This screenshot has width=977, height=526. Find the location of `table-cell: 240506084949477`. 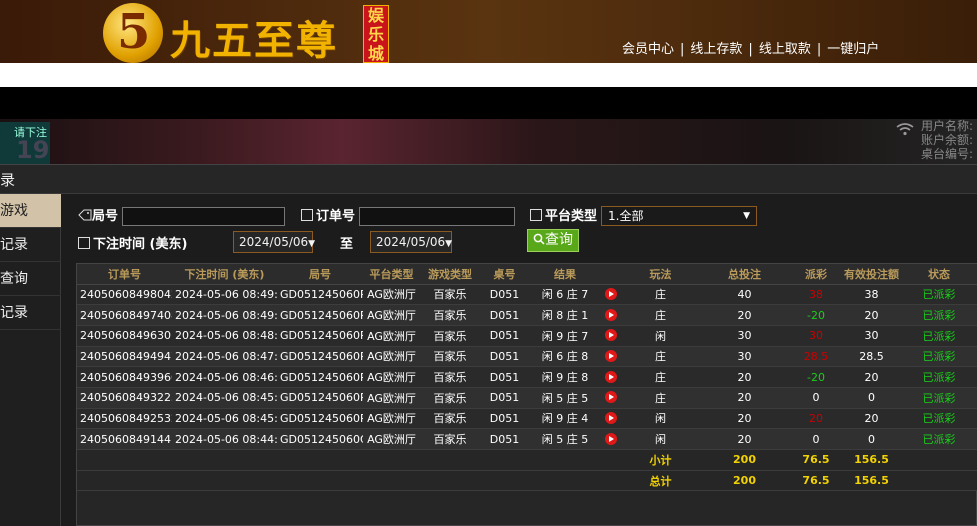

table-cell: 240506084949477 is located at coordinates (124, 357).